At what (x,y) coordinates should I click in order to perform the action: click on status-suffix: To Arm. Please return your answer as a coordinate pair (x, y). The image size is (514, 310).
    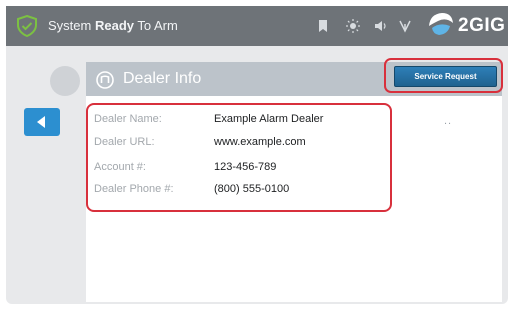
    Looking at the image, I should click on (156, 25).